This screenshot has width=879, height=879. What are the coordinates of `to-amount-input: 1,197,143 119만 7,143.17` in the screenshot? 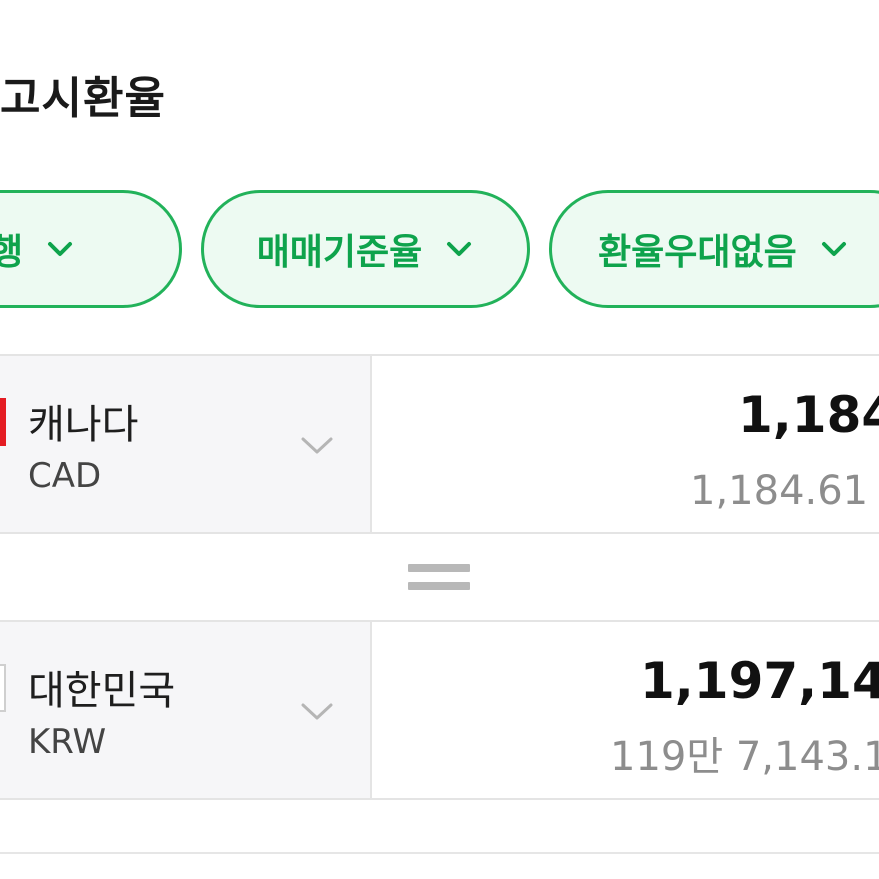 It's located at (625, 710).